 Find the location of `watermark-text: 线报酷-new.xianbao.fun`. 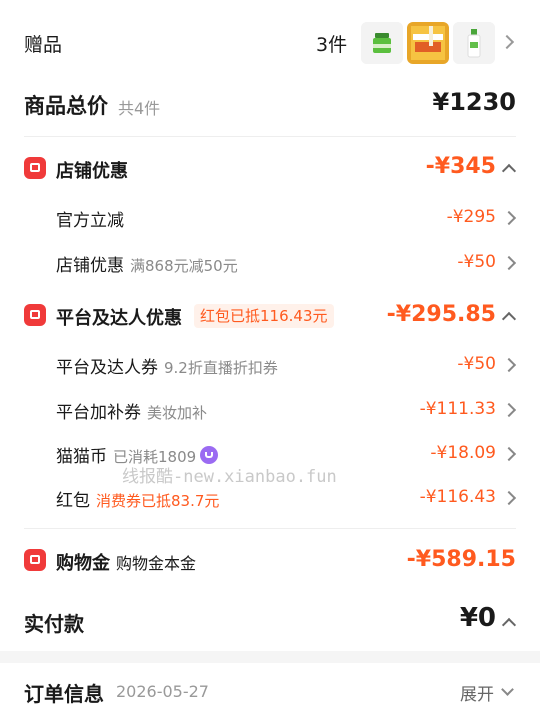

watermark-text: 线报酷-new.xianbao.fun is located at coordinates (229, 477).